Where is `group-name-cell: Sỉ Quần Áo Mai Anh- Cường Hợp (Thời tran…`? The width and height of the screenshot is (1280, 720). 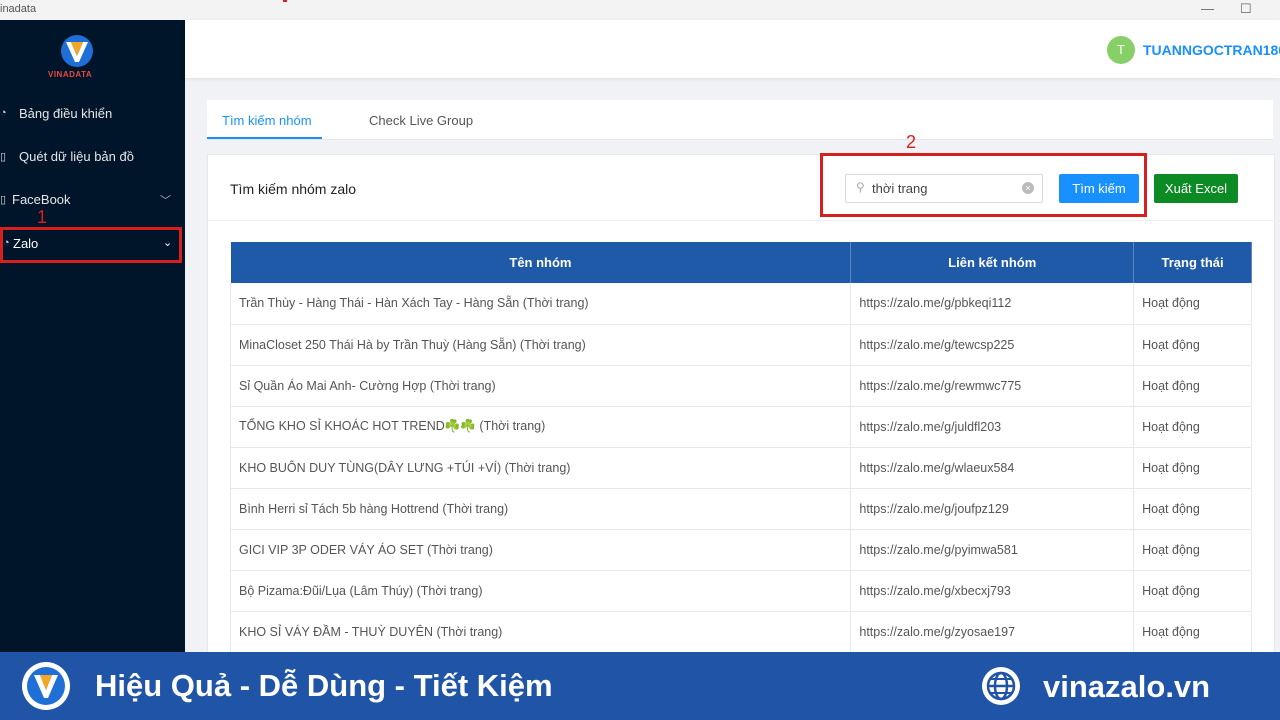
group-name-cell: Sỉ Quần Áo Mai Anh- Cường Hợp (Thời tran… is located at coordinates (540, 386).